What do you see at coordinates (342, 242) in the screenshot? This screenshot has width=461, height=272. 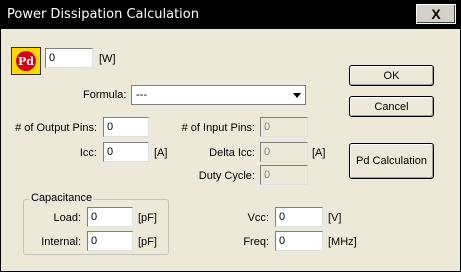 I see `freq-unit-label: [MHz]` at bounding box center [342, 242].